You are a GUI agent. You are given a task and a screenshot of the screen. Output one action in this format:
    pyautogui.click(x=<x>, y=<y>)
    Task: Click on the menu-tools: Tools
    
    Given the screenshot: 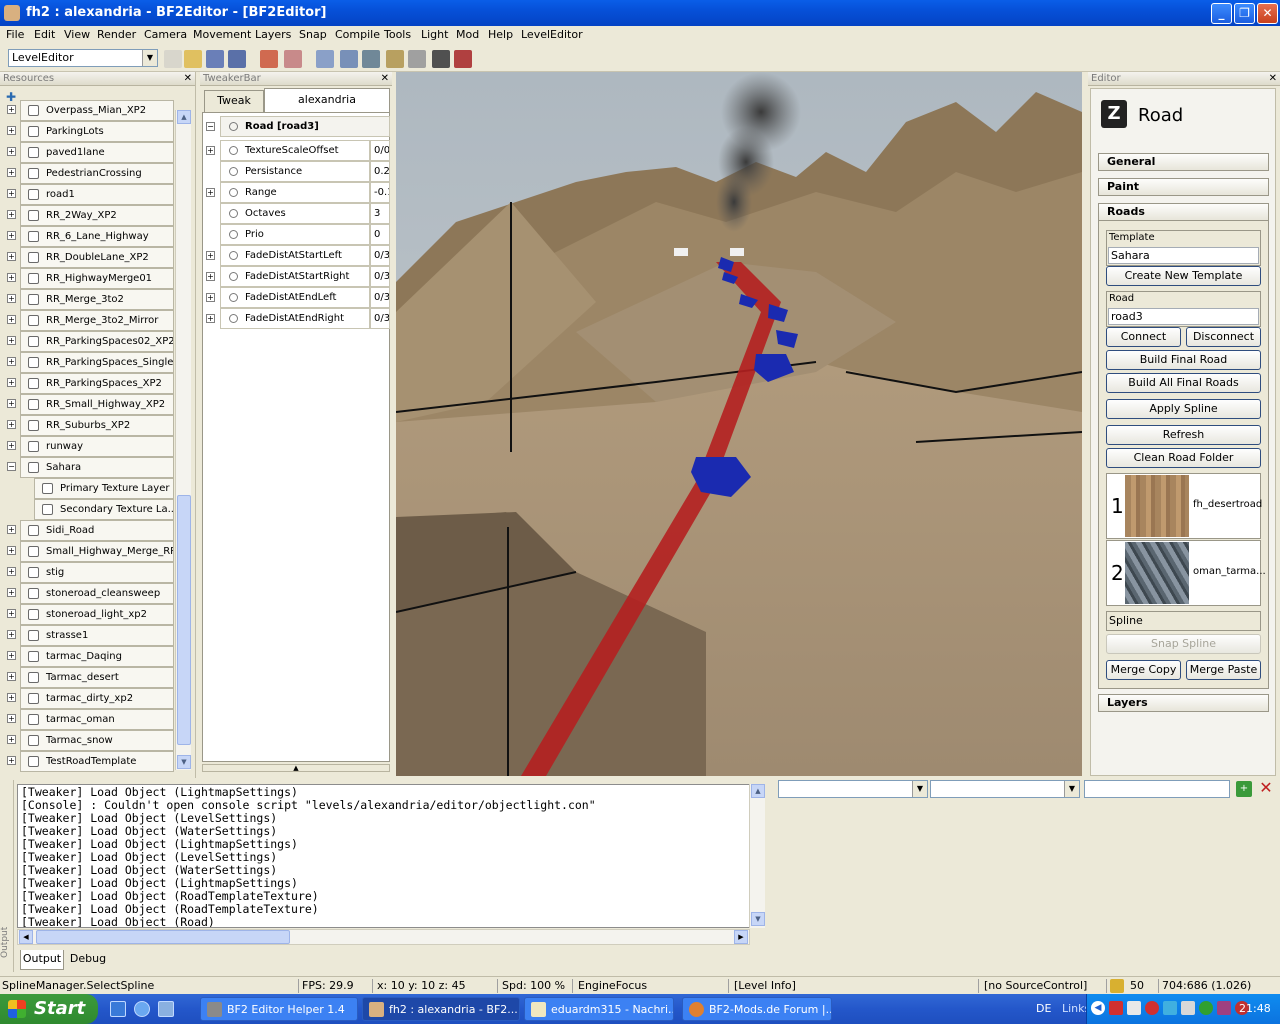 What is the action you would take?
    pyautogui.click(x=397, y=34)
    